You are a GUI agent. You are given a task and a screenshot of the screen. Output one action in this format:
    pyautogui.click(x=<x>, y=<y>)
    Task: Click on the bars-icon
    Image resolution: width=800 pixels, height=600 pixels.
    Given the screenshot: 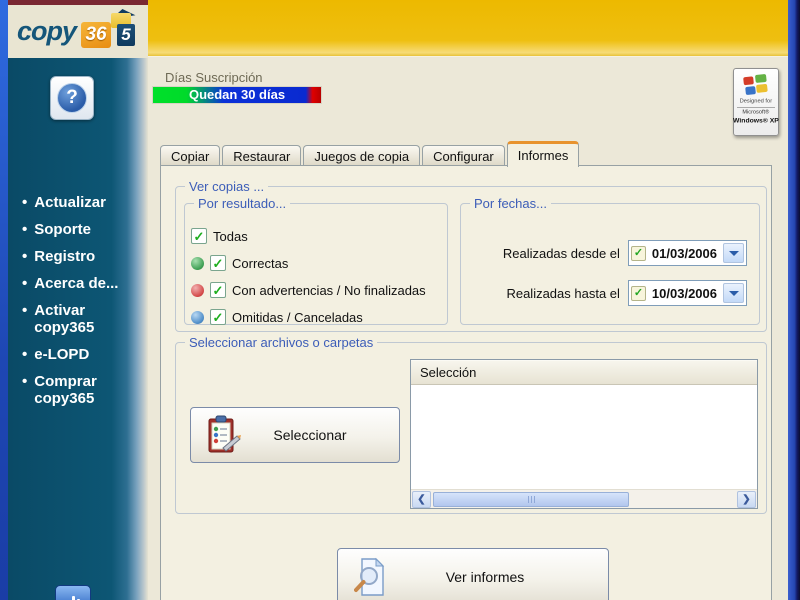 What is the action you would take?
    pyautogui.click(x=73, y=598)
    